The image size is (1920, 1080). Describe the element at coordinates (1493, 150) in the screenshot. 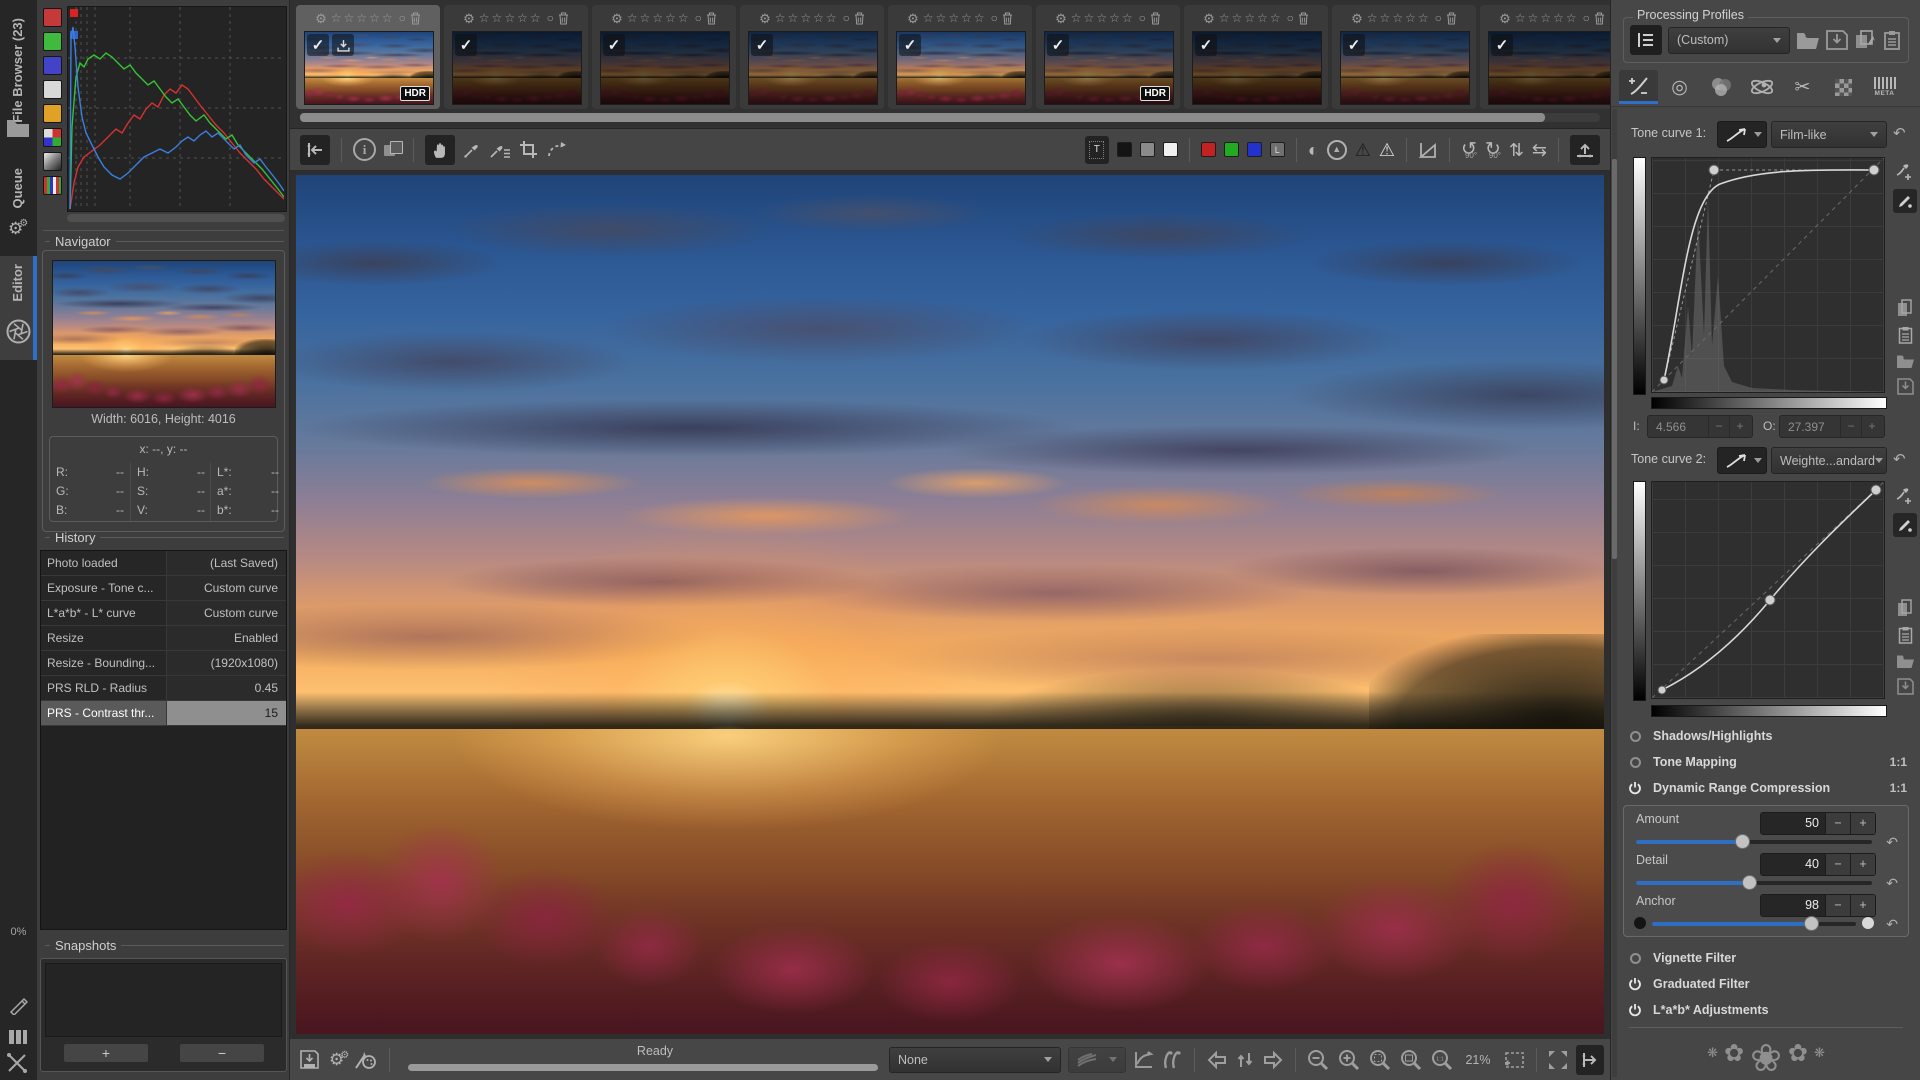

I see `rotate-right-90-button: ↻ 90°` at that location.